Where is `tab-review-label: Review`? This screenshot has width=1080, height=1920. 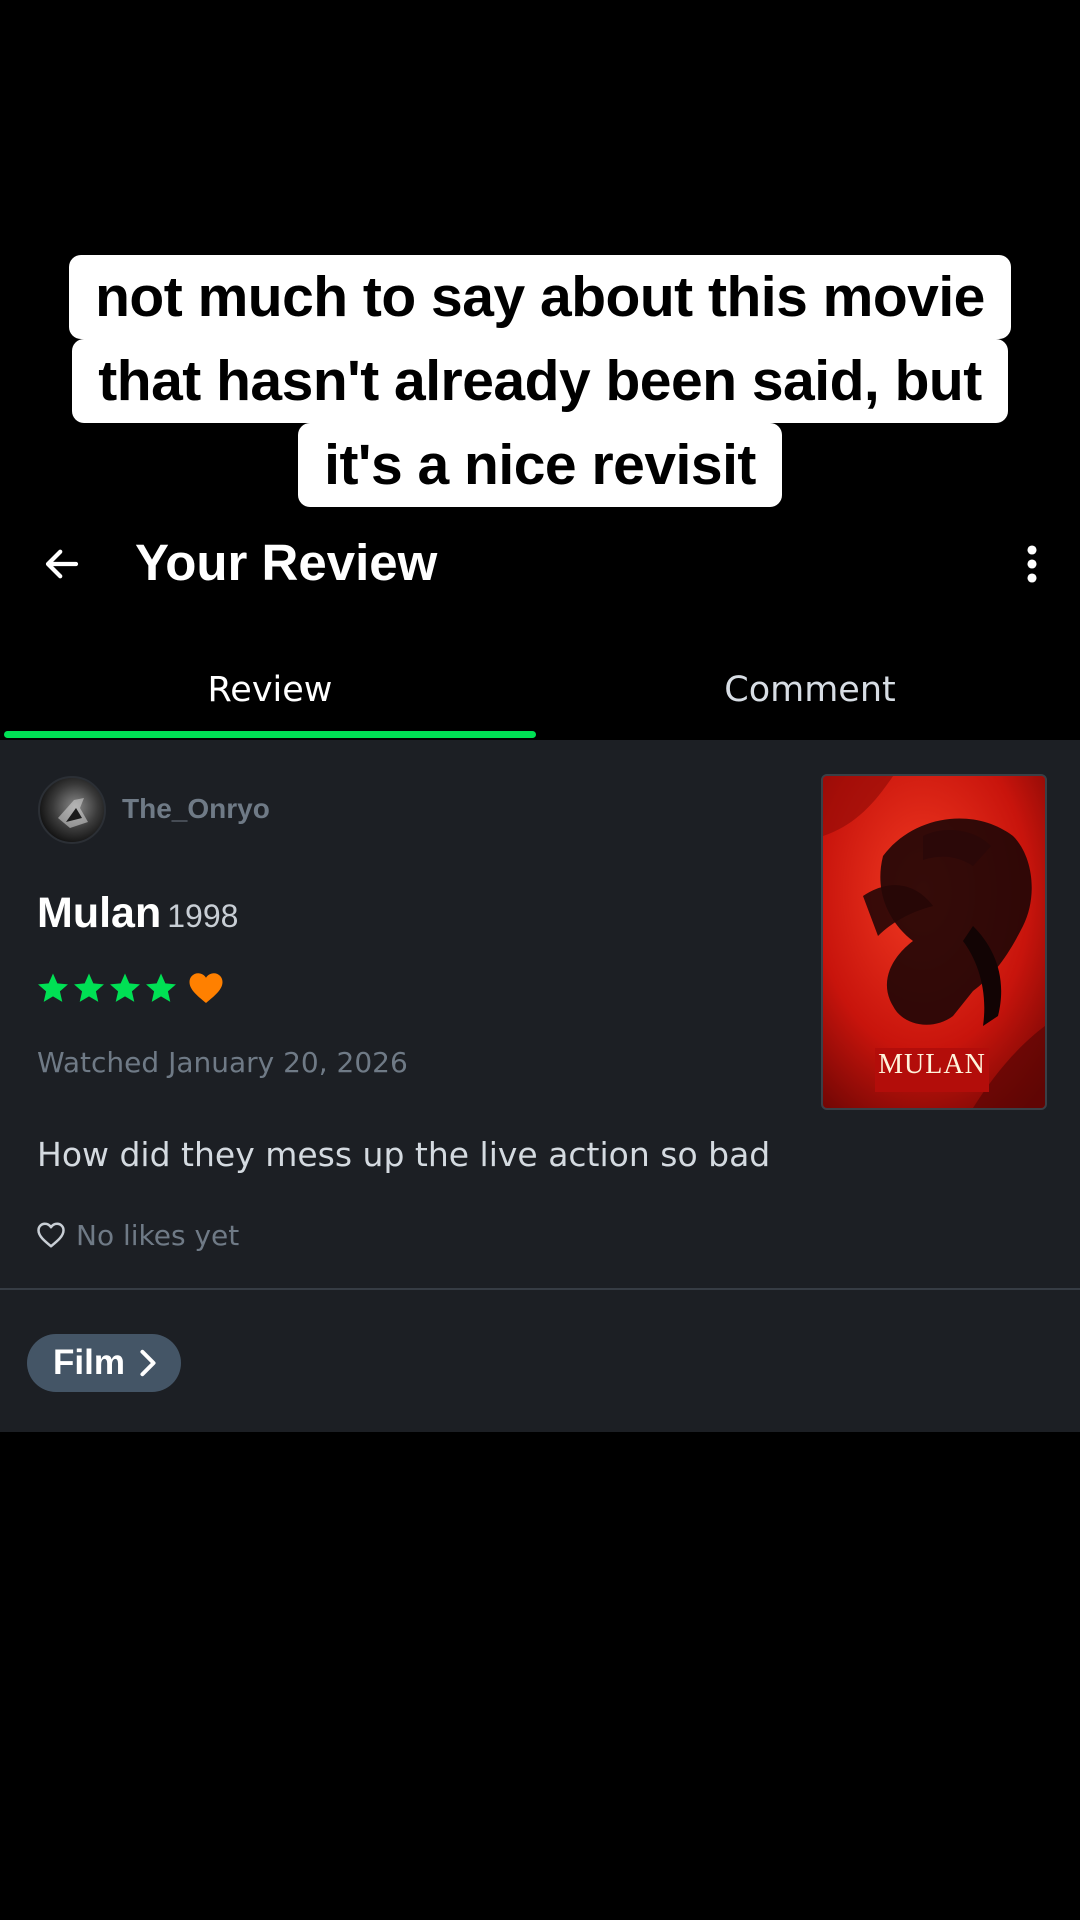
tab-review-label: Review is located at coordinates (270, 690).